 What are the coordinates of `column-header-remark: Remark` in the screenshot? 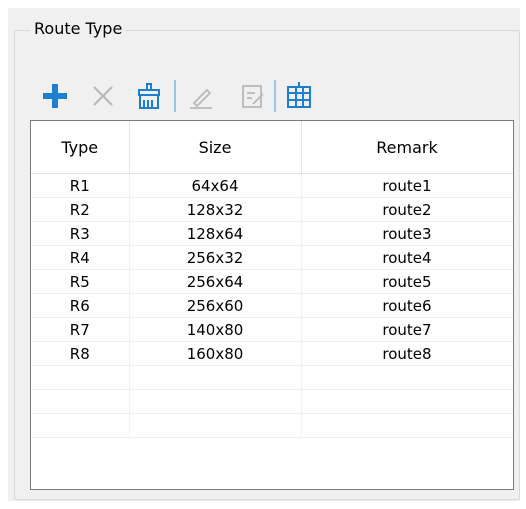 It's located at (407, 147).